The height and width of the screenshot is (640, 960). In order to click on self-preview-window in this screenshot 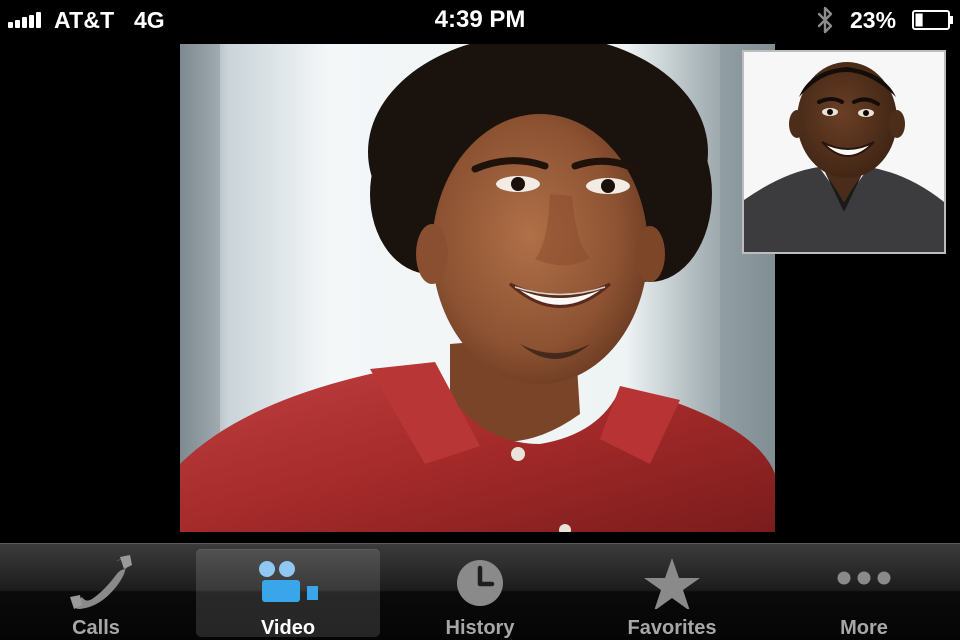, I will do `click(844, 152)`.